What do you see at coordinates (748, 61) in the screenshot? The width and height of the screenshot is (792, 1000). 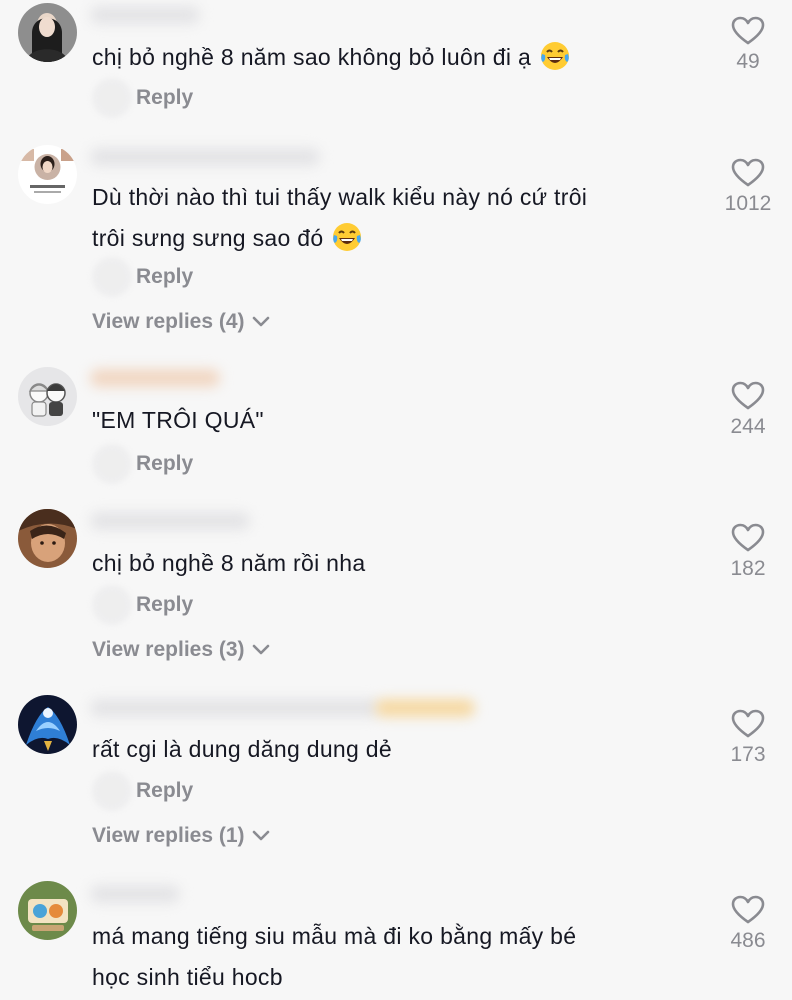 I see `like-count: 49` at bounding box center [748, 61].